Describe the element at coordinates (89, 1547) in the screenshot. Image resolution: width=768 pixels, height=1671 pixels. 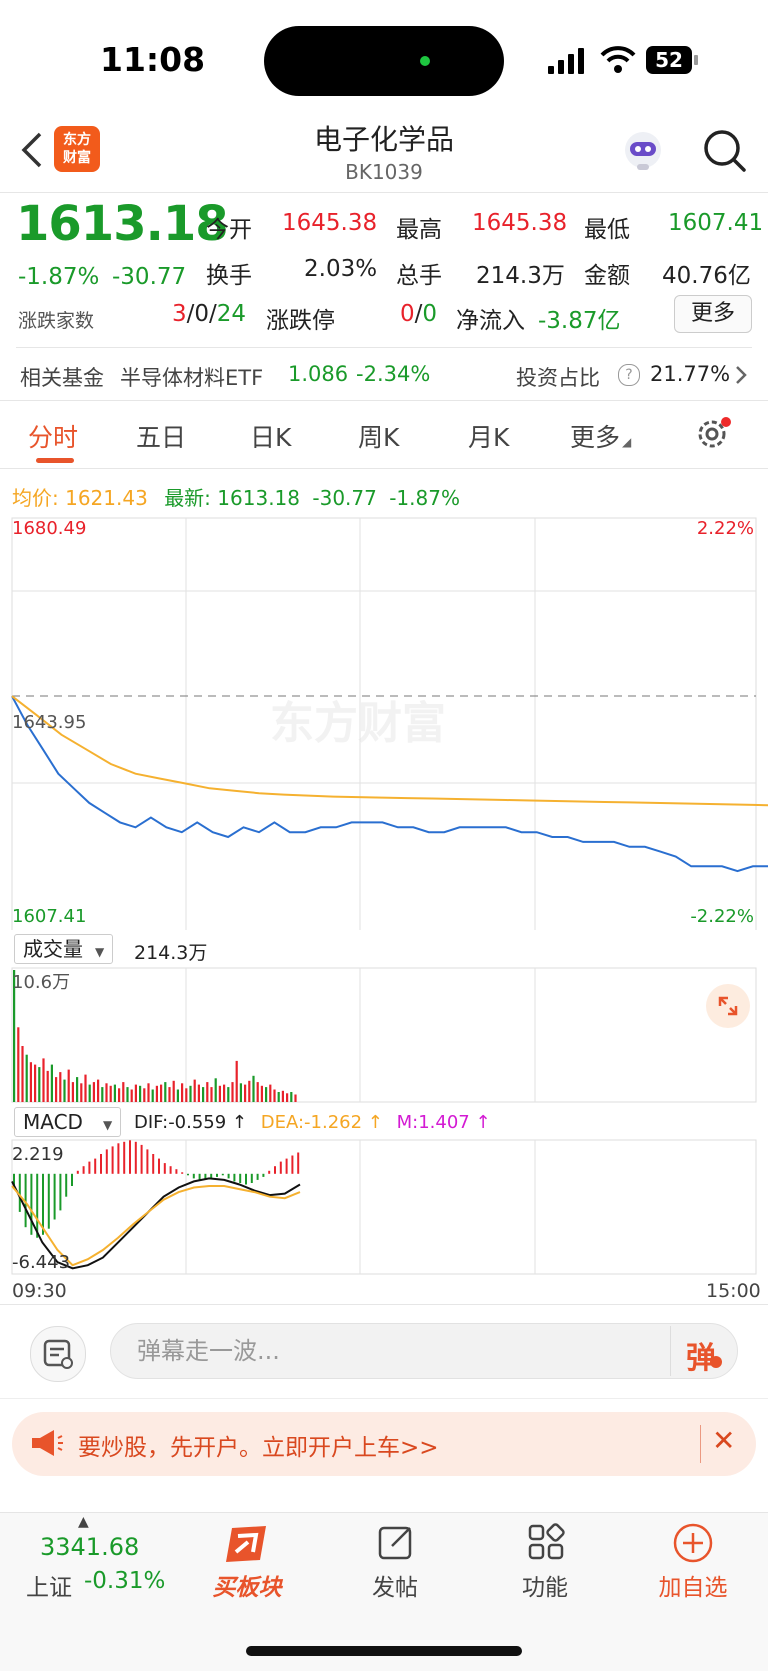
I see `index-value: 3341.68` at that location.